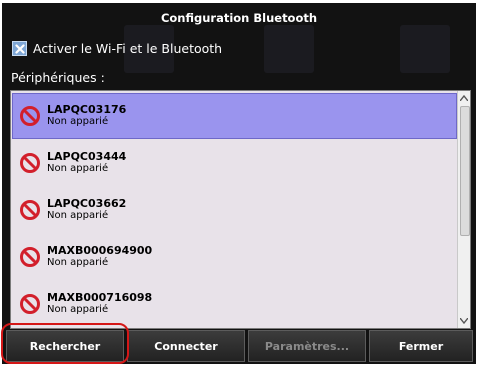  I want to click on device-name: LAPQC03176, so click(87, 109).